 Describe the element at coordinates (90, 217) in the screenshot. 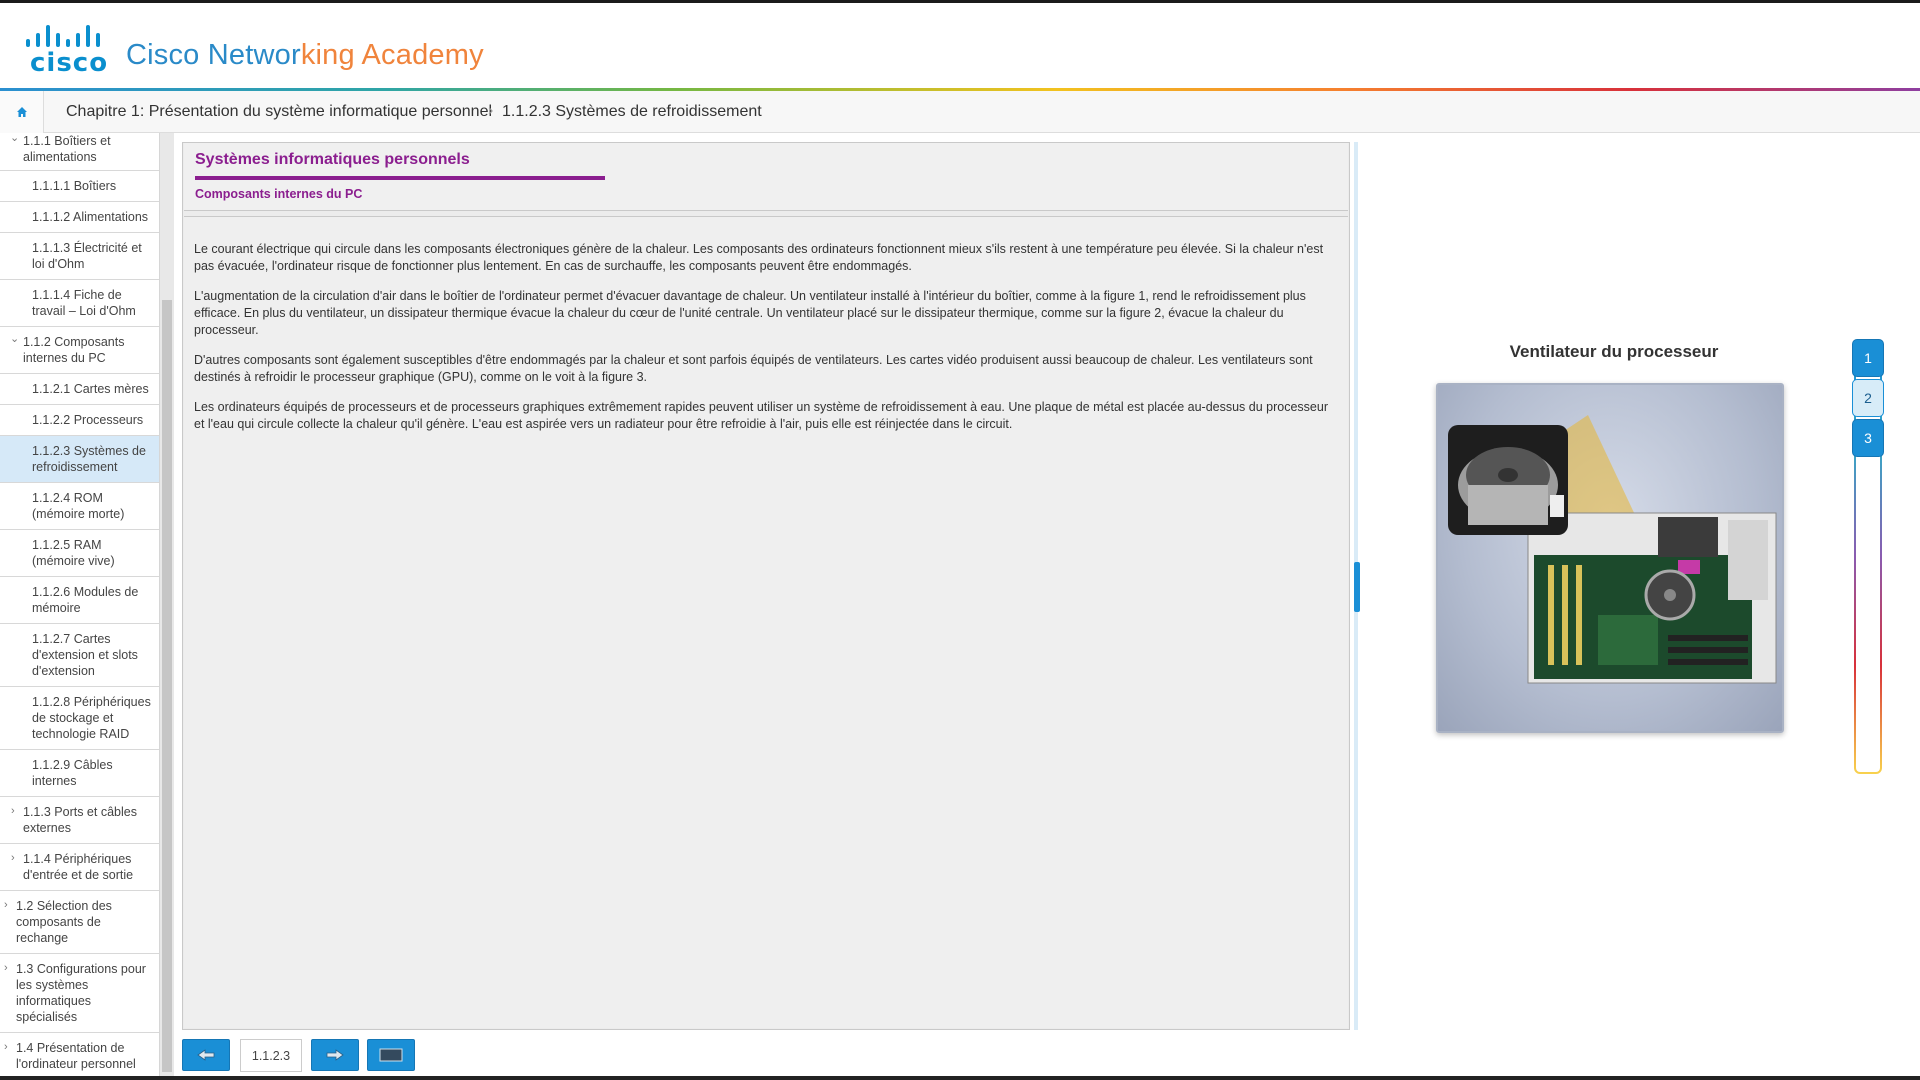

I see `sidebar-item-label: 1.1.1.2 Alimentations` at that location.